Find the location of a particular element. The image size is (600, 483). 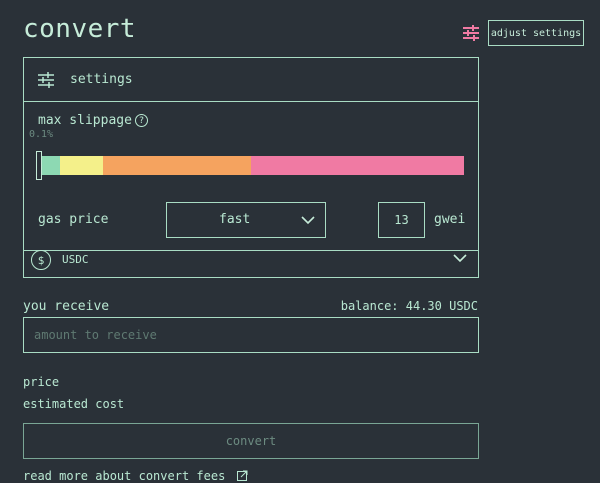

gas-speed-value: fast is located at coordinates (235, 219).